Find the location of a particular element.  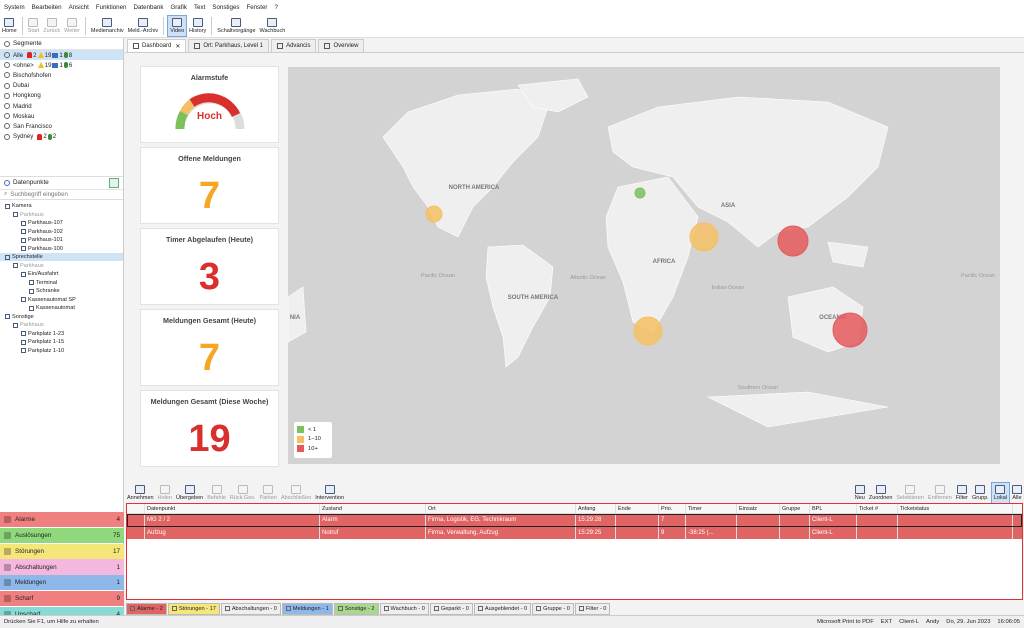

category-abschaltungen: Abschaltungen 1 is located at coordinates (62, 567).